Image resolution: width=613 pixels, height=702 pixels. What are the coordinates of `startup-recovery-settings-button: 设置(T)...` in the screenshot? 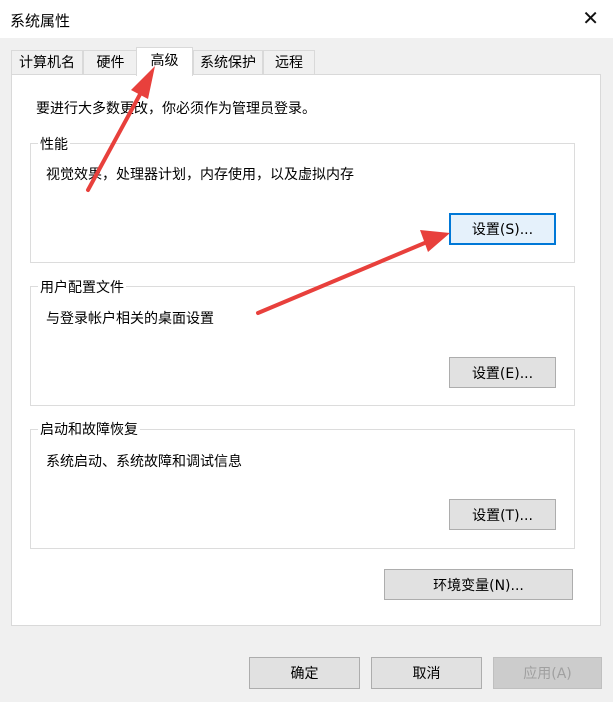 It's located at (502, 514).